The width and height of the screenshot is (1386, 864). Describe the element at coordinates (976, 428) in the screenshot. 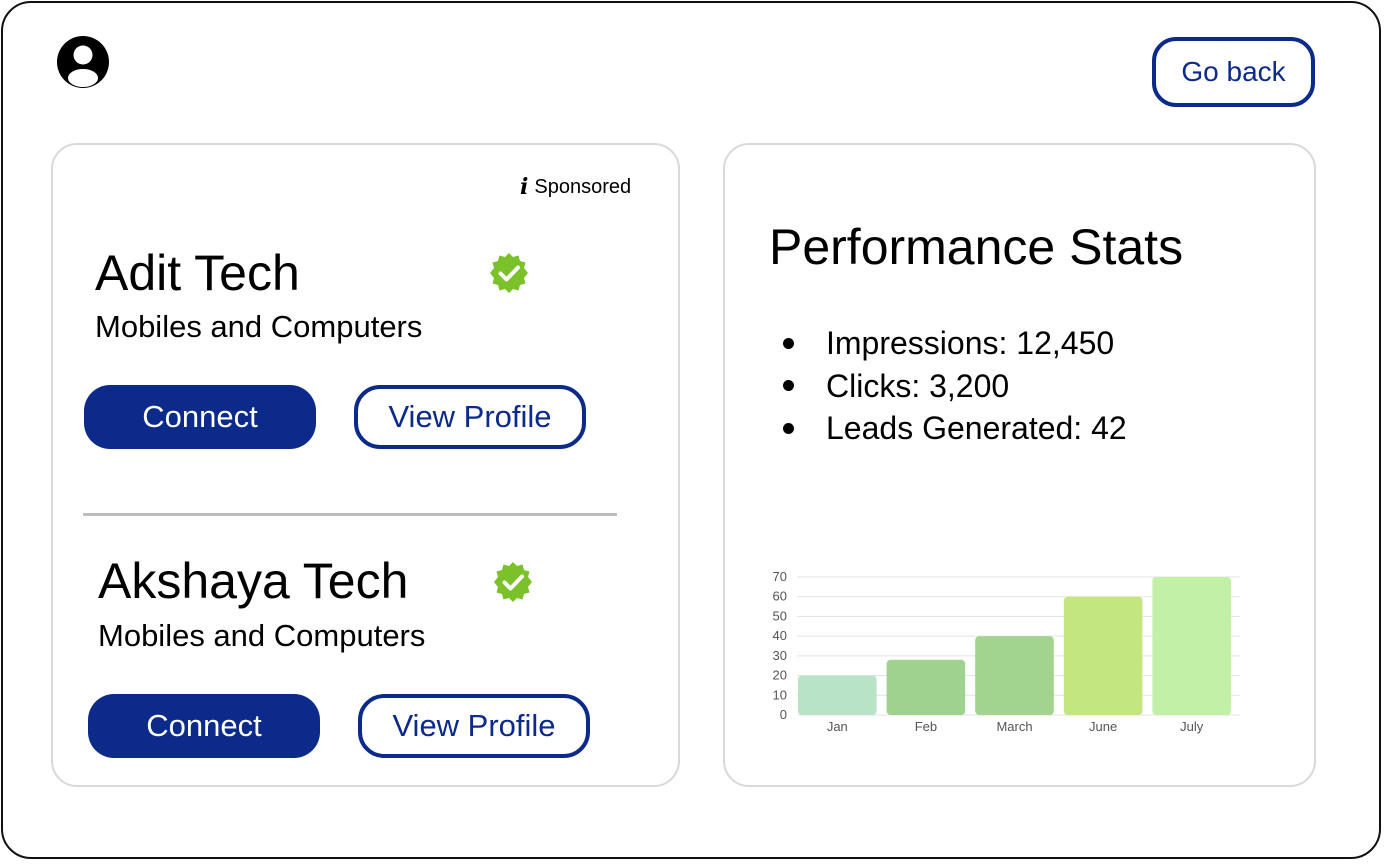

I see `stats-item-text: Leads Generated: 42` at that location.